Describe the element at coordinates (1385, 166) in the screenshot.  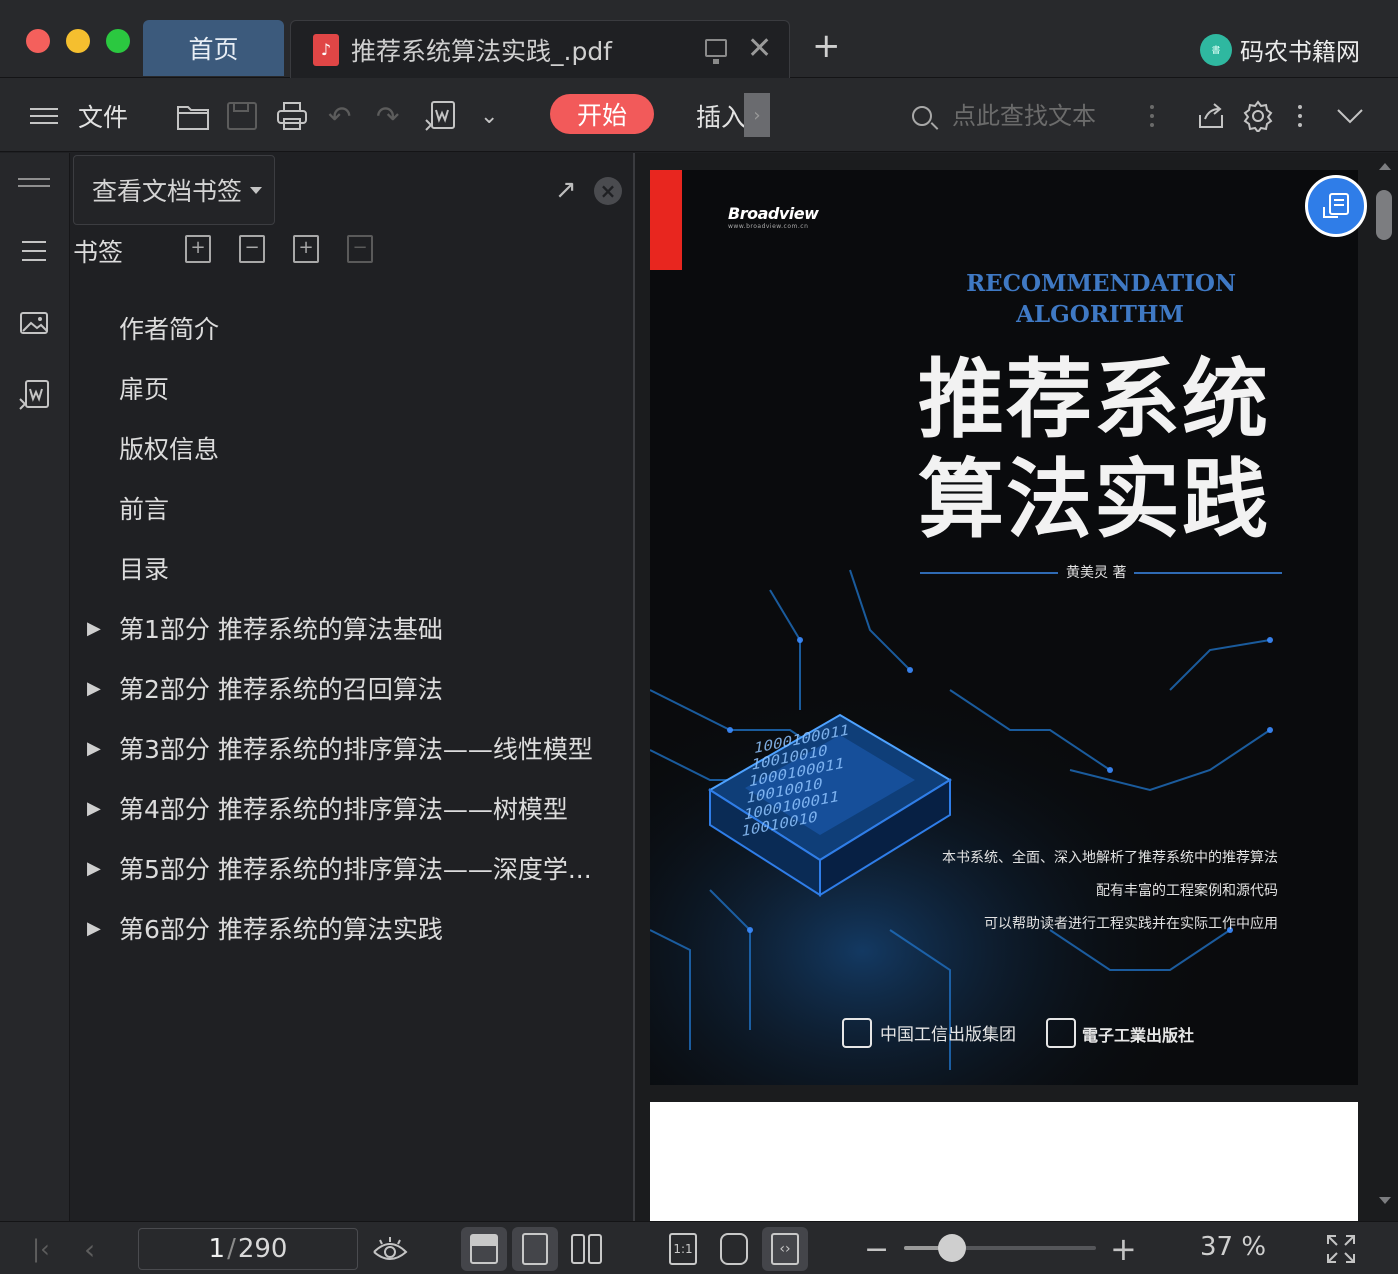
I see `scroll-up-icon` at that location.